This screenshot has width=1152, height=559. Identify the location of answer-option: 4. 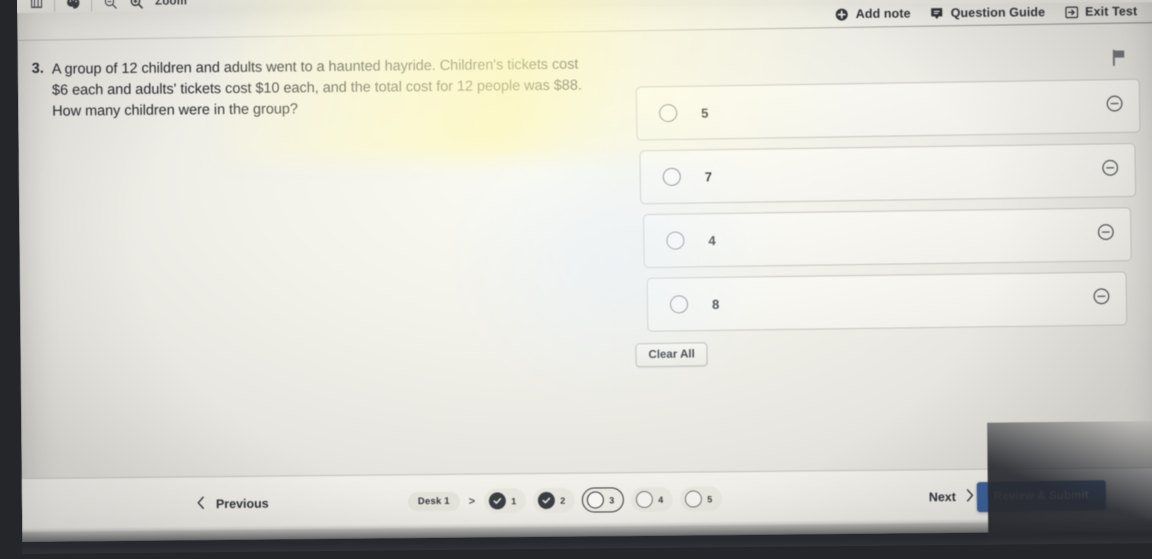
(887, 238).